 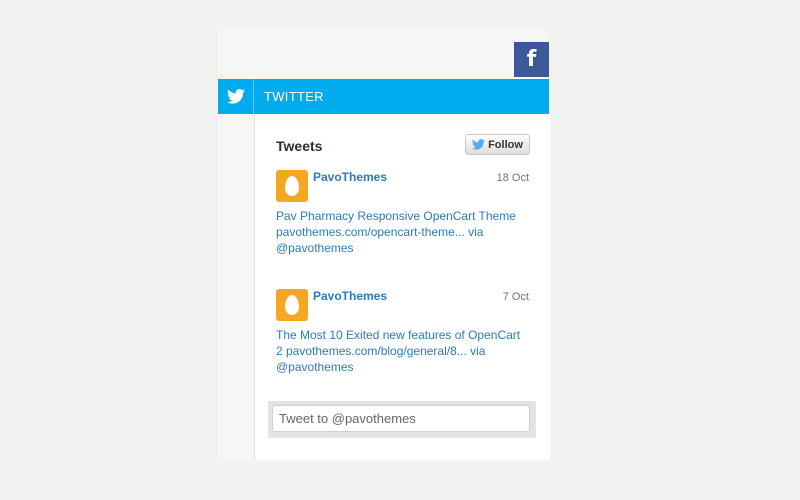 I want to click on tweet-to-input, so click(x=401, y=418).